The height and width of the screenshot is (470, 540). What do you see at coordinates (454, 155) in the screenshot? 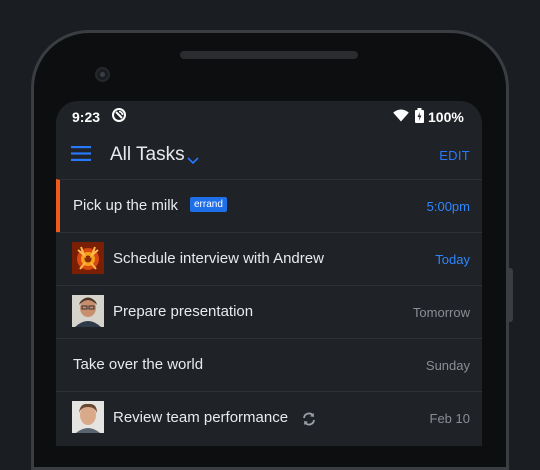
I see `edit-button: EDIT` at bounding box center [454, 155].